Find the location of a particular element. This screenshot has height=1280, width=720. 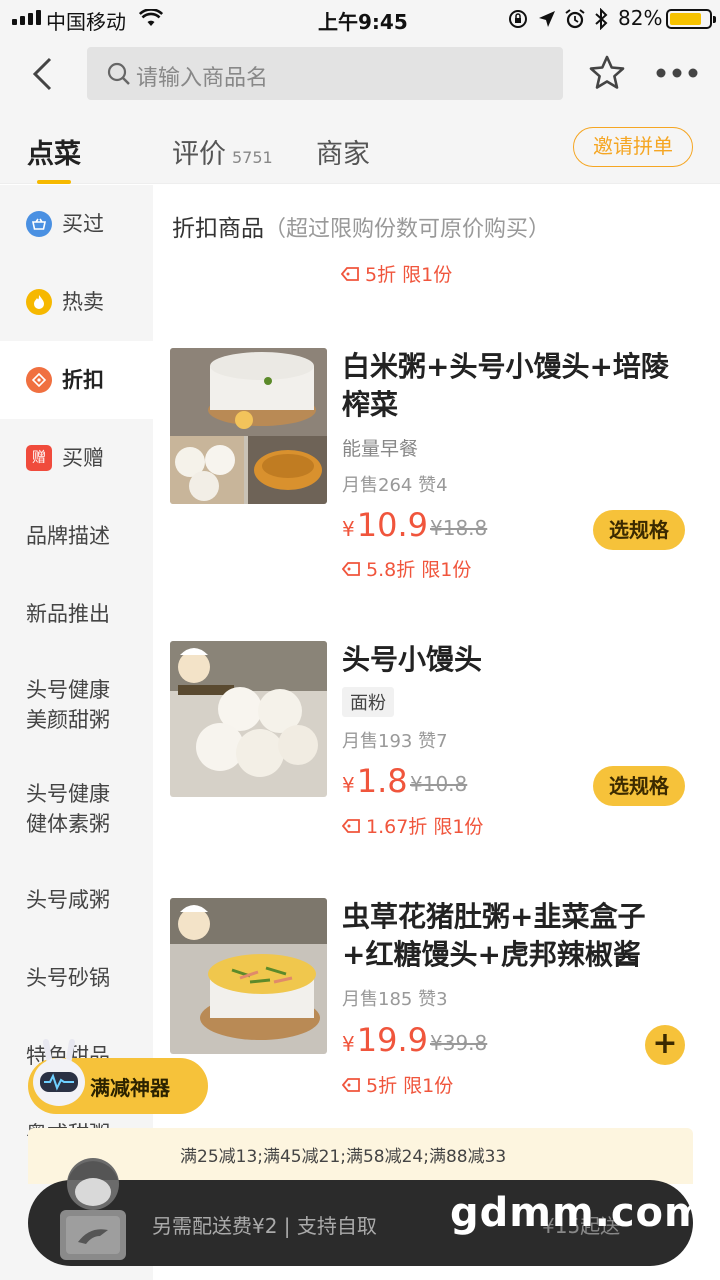

discount-text: 5.8折 限1份 is located at coordinates (419, 570).